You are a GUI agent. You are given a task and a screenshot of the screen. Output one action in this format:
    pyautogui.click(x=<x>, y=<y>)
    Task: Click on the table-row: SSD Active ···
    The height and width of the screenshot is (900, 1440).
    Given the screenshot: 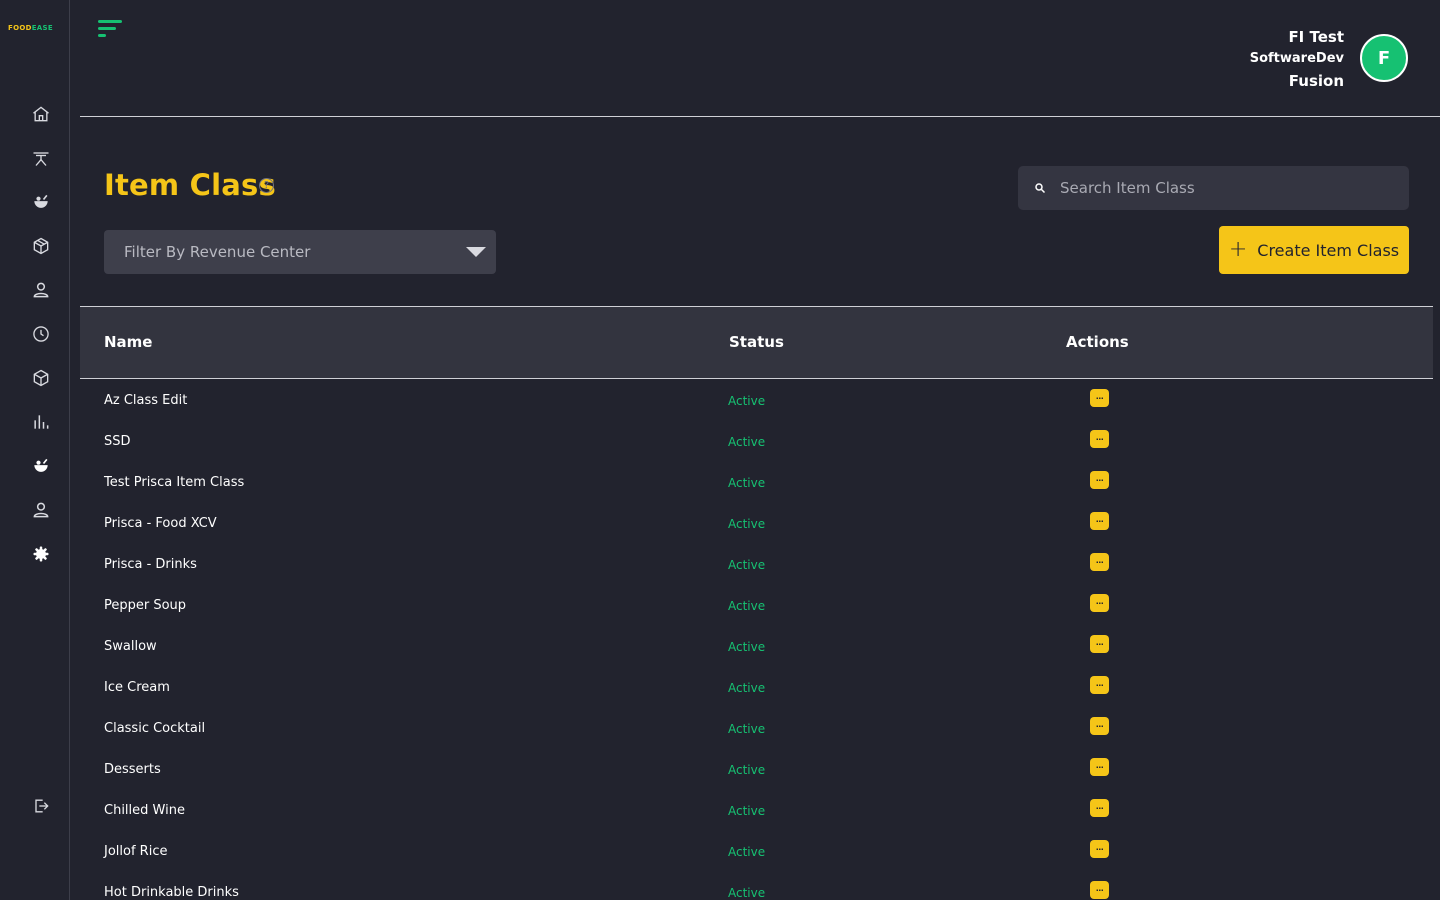 What is the action you would take?
    pyautogui.click(x=756, y=441)
    